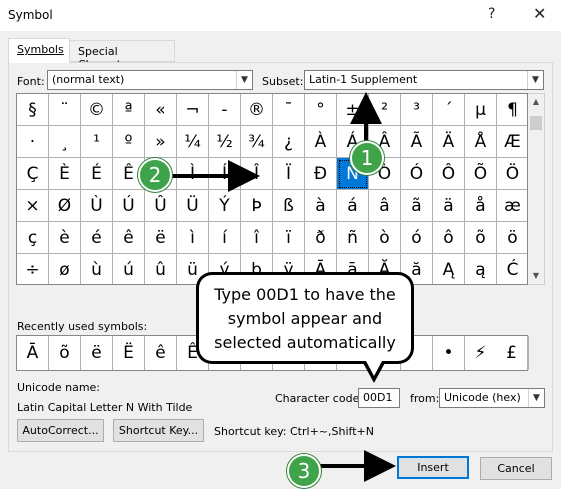  Describe the element at coordinates (449, 353) in the screenshot. I see `recent-symbol: •` at that location.